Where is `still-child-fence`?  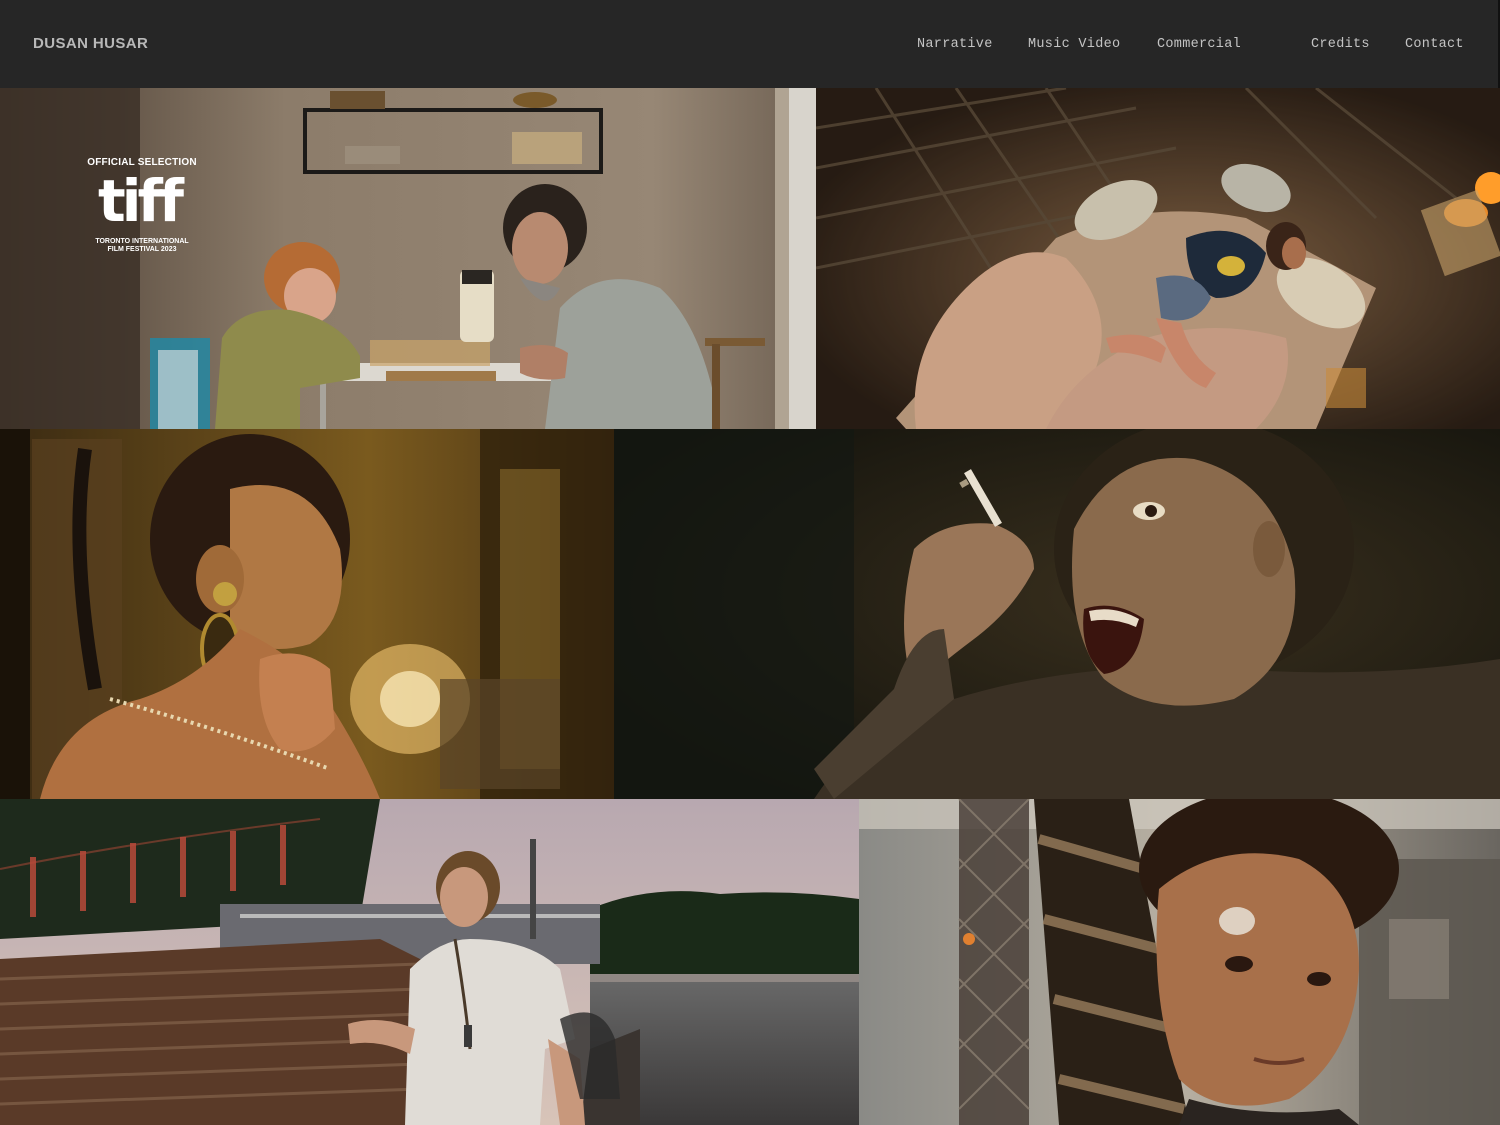 still-child-fence is located at coordinates (1179, 962).